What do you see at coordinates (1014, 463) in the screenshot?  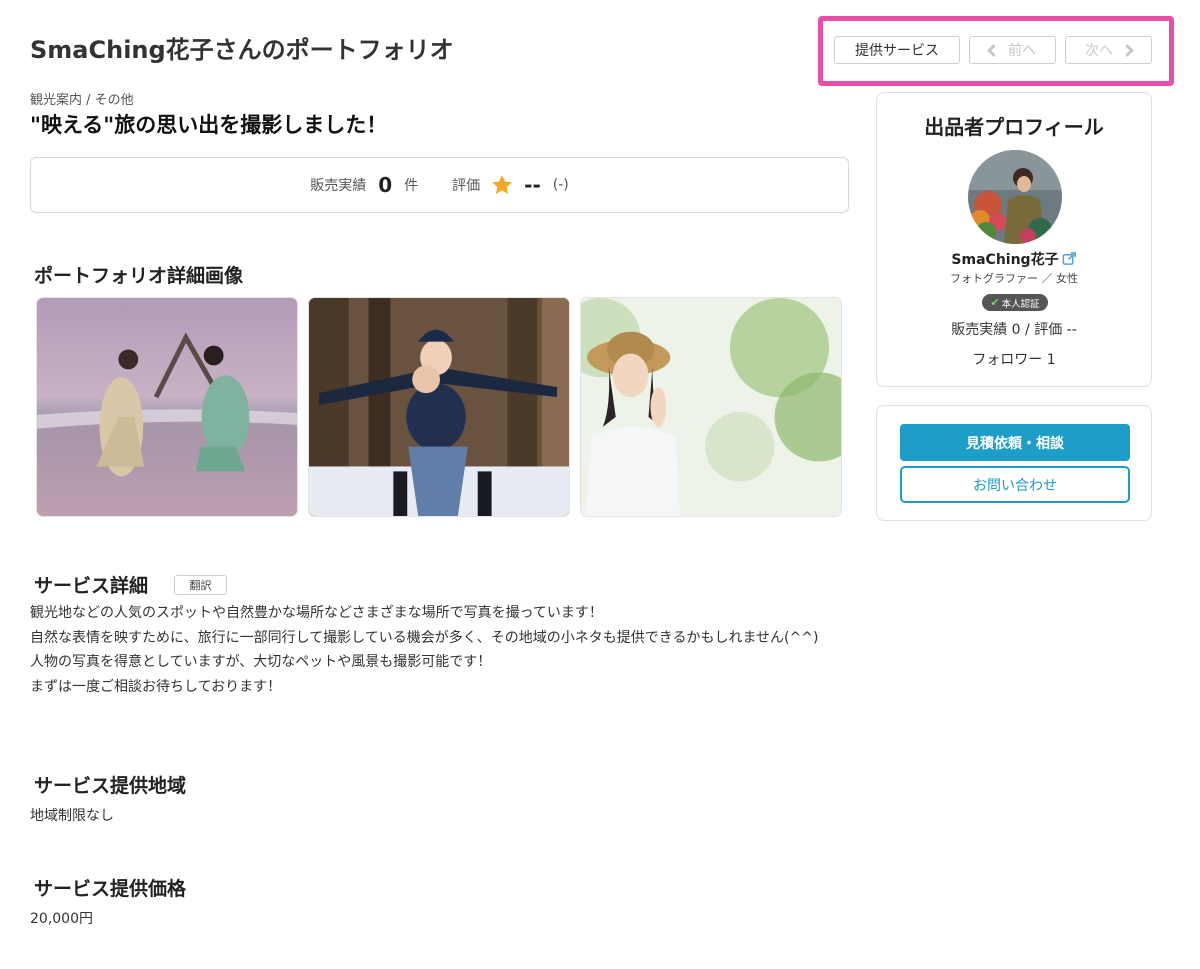 I see `action-card: 見積依頼・相談 お問い合わせ` at bounding box center [1014, 463].